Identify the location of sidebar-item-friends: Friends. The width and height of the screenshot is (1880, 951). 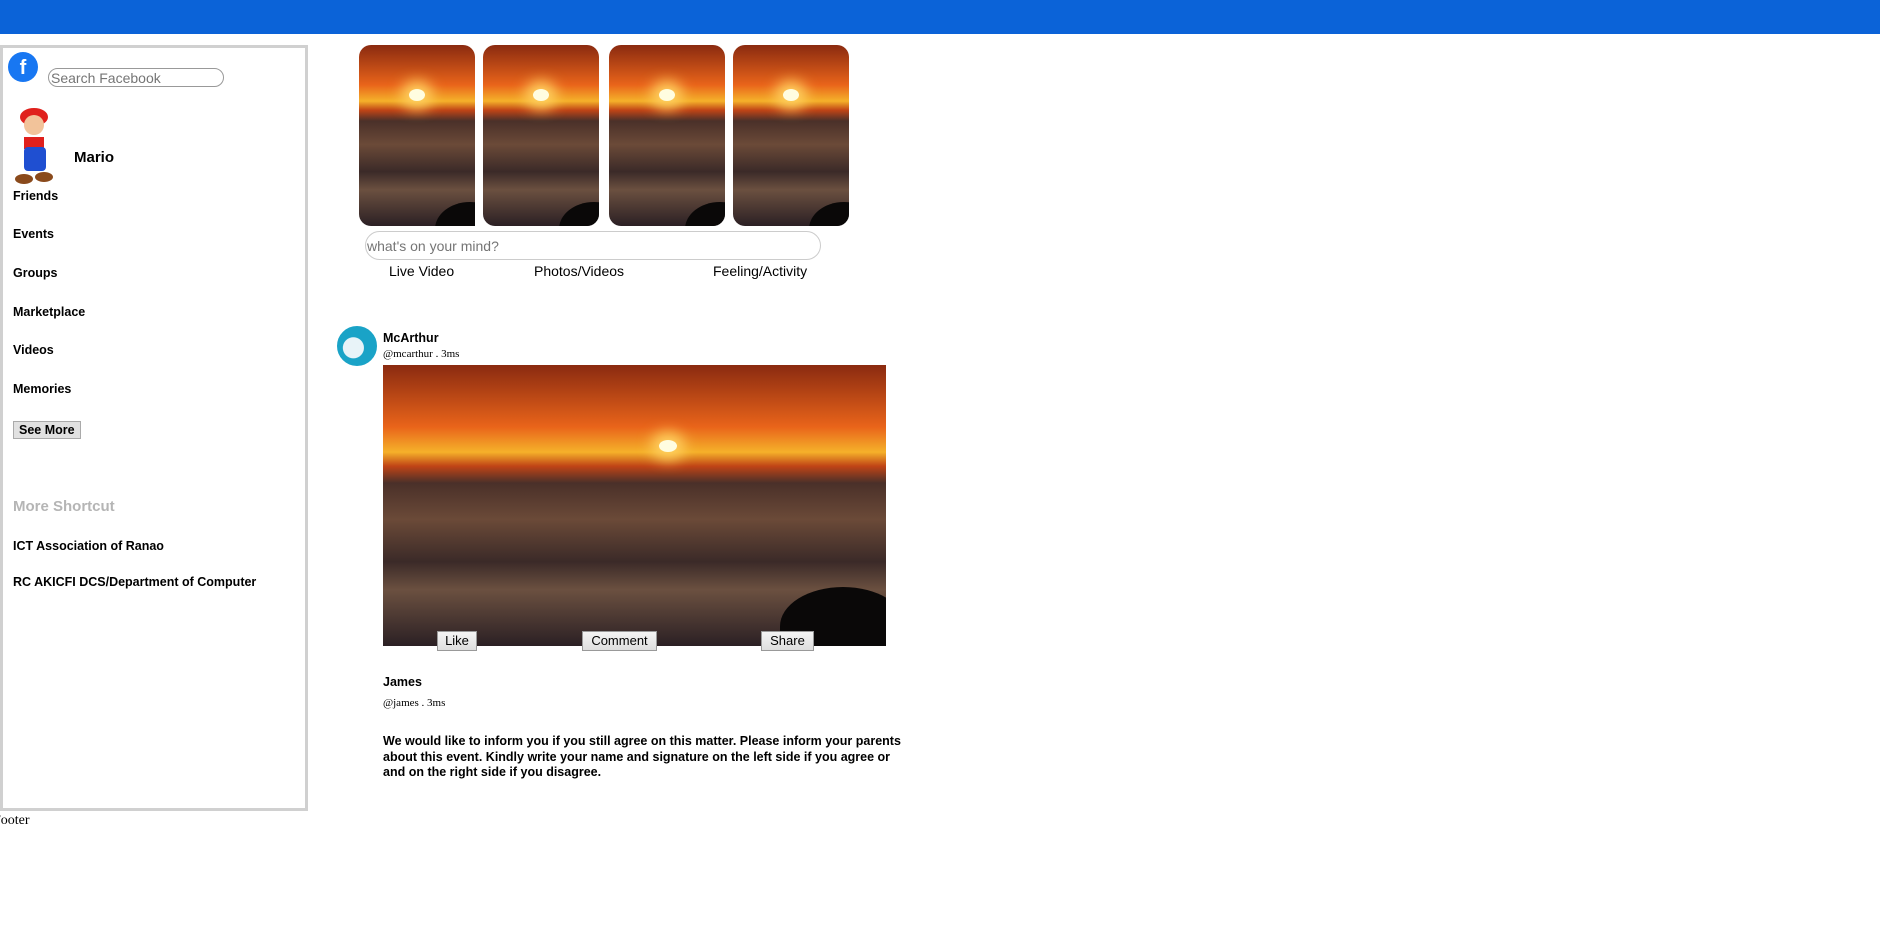
(35, 196).